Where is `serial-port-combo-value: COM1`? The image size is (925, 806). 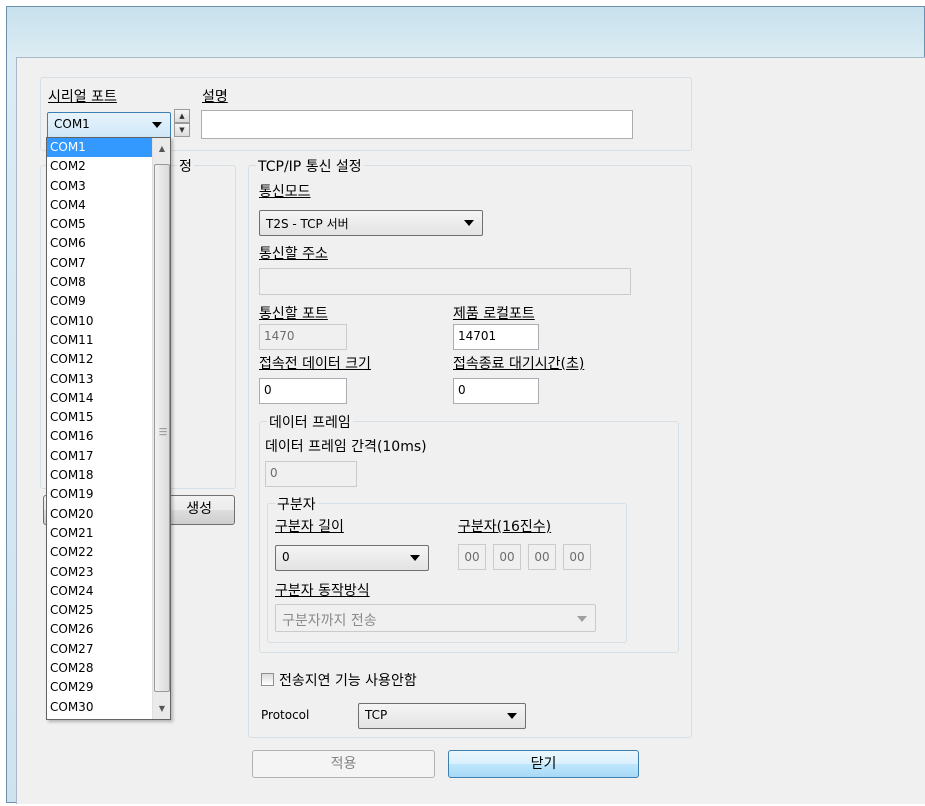 serial-port-combo-value: COM1 is located at coordinates (72, 124).